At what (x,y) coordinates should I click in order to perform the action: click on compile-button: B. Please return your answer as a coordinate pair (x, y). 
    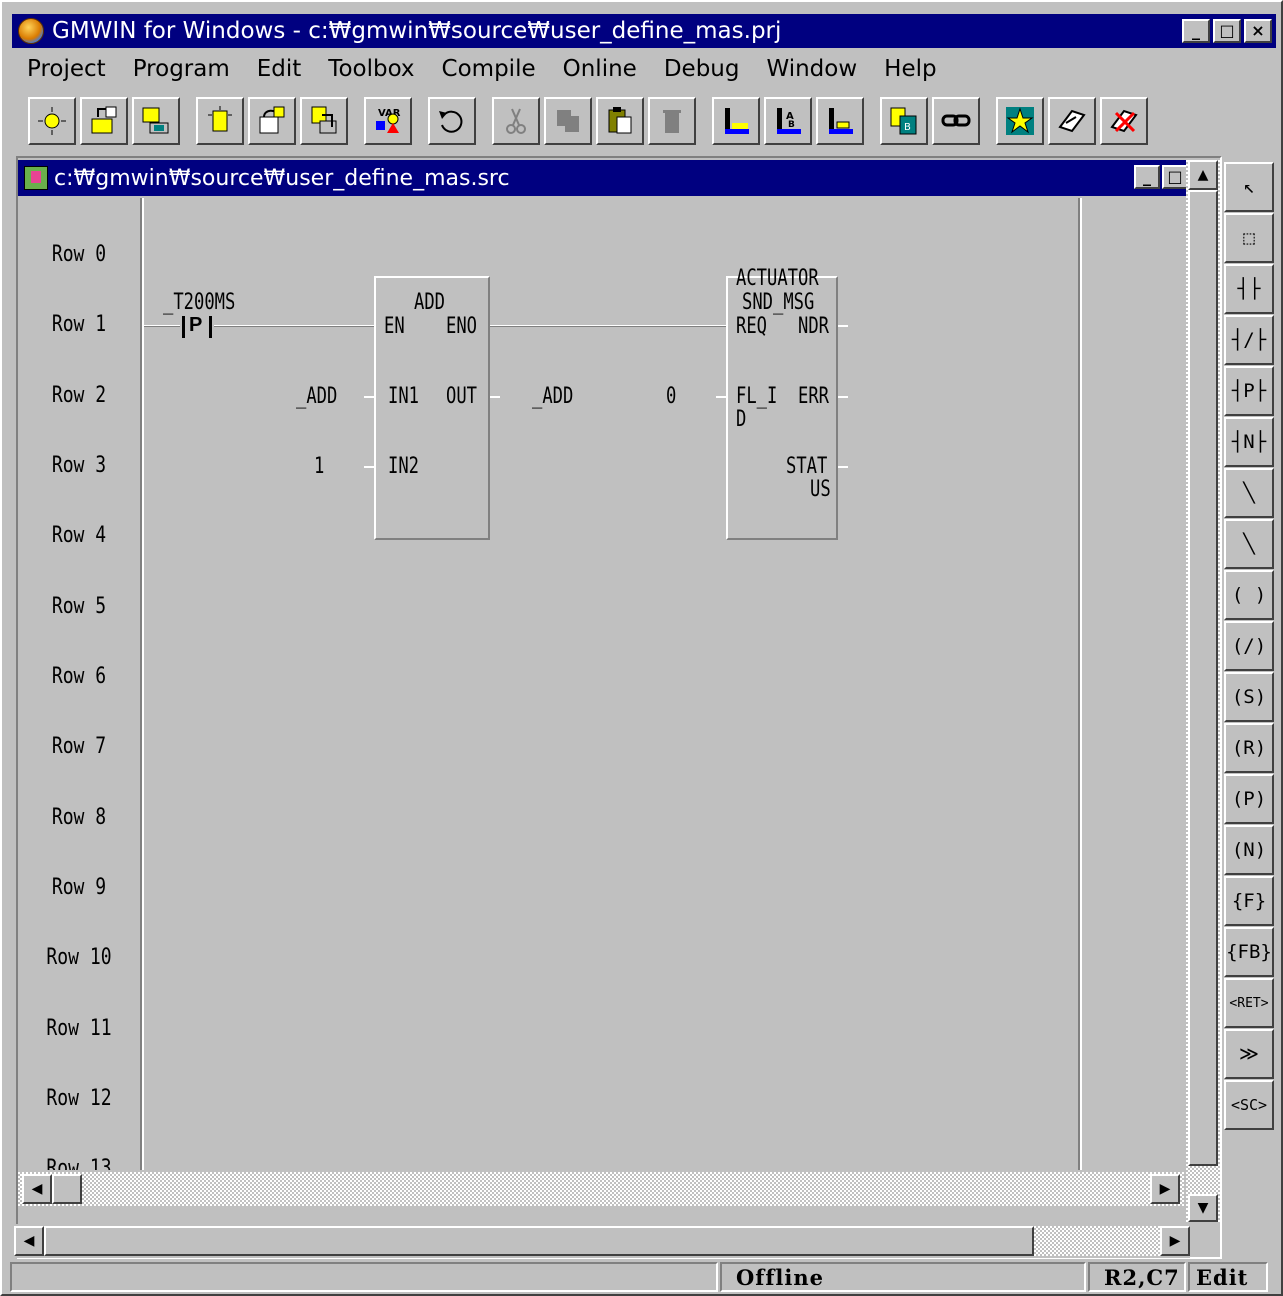
    Looking at the image, I should click on (904, 121).